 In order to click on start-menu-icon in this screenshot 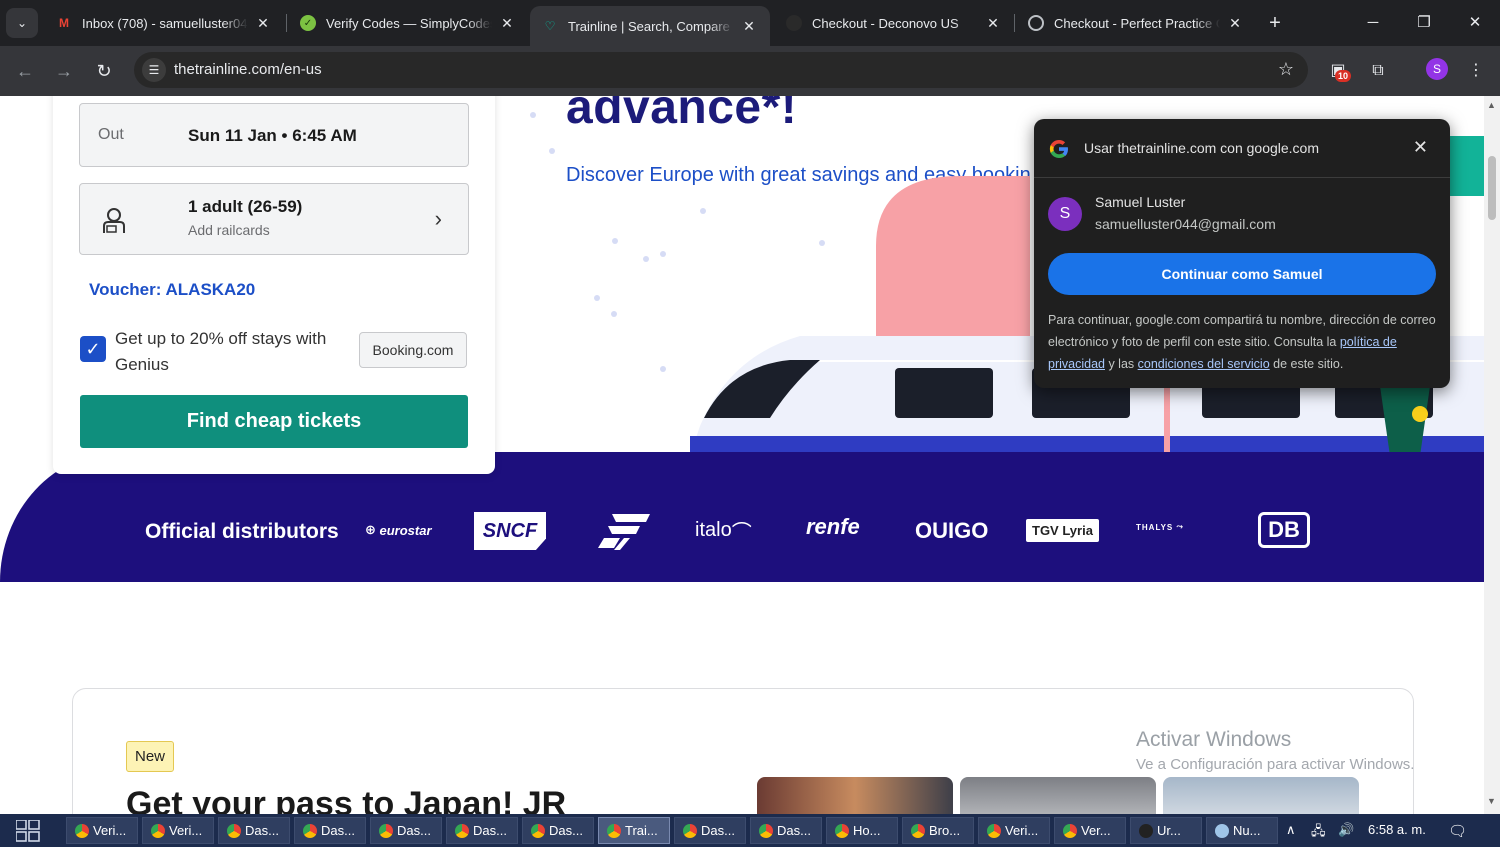, I will do `click(28, 831)`.